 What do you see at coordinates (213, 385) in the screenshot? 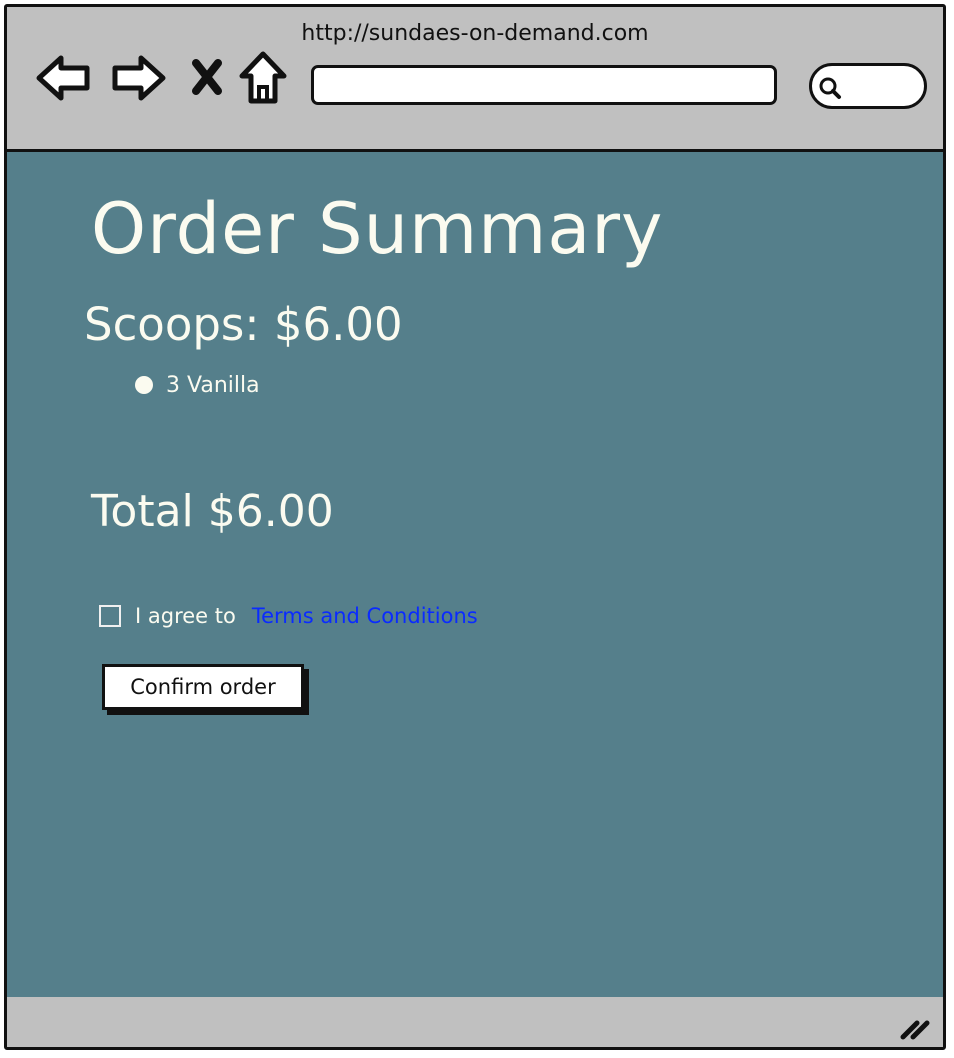
I see `scoop-label: 3 Vanilla` at bounding box center [213, 385].